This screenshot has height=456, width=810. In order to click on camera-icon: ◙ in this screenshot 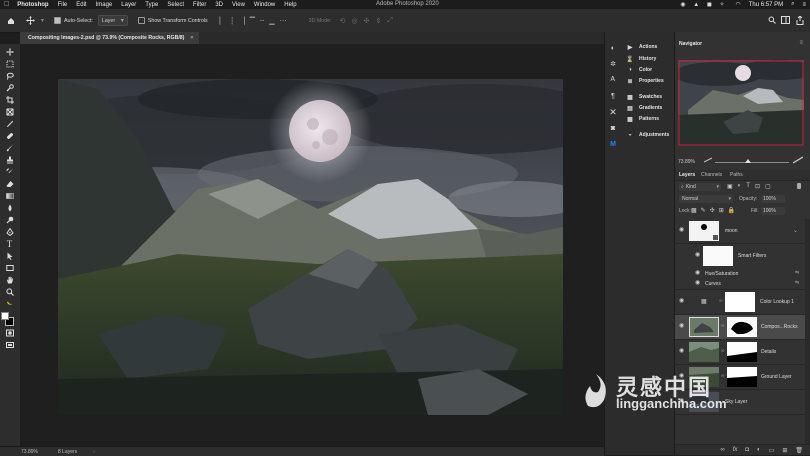, I will do `click(613, 128)`.